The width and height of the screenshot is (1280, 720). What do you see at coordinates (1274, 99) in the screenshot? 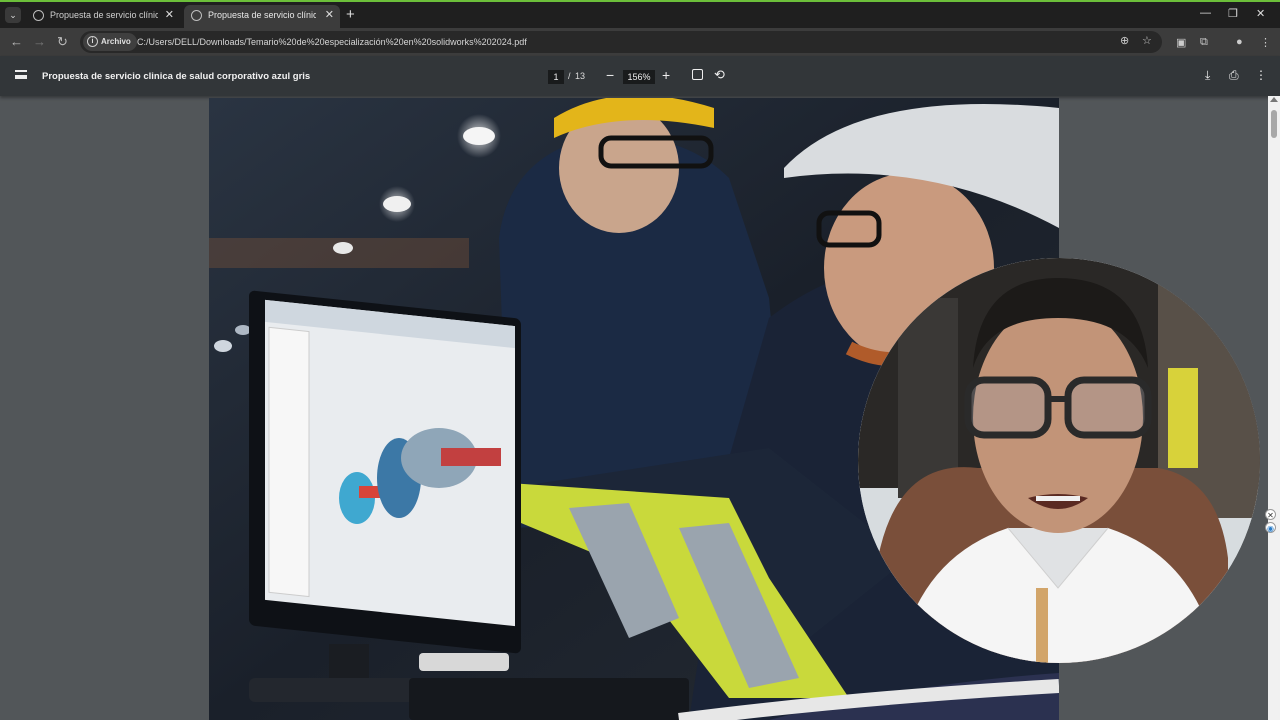
I see `scroll-up-icon` at bounding box center [1274, 99].